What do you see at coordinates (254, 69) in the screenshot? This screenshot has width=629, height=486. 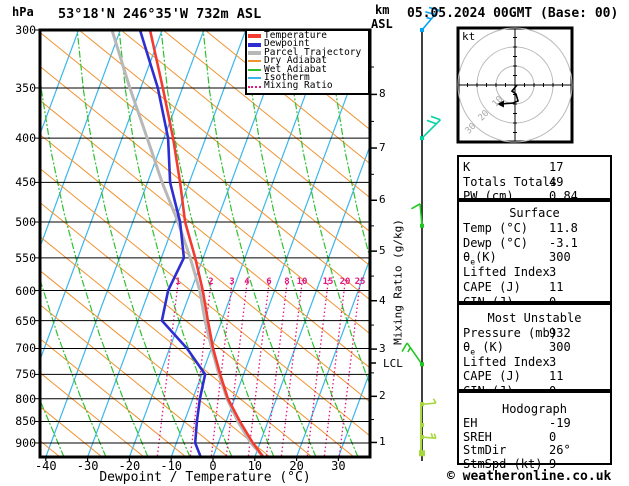 I see `legend-swatch-wet-adiabat` at bounding box center [254, 69].